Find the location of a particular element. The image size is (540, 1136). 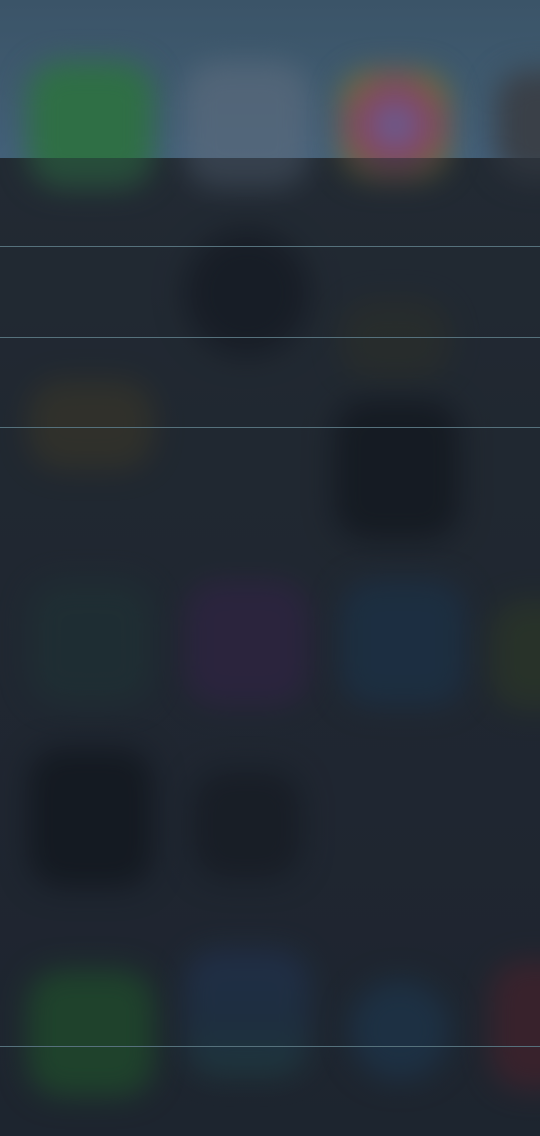

sheet-bottom-slot is located at coordinates (270, 1091).